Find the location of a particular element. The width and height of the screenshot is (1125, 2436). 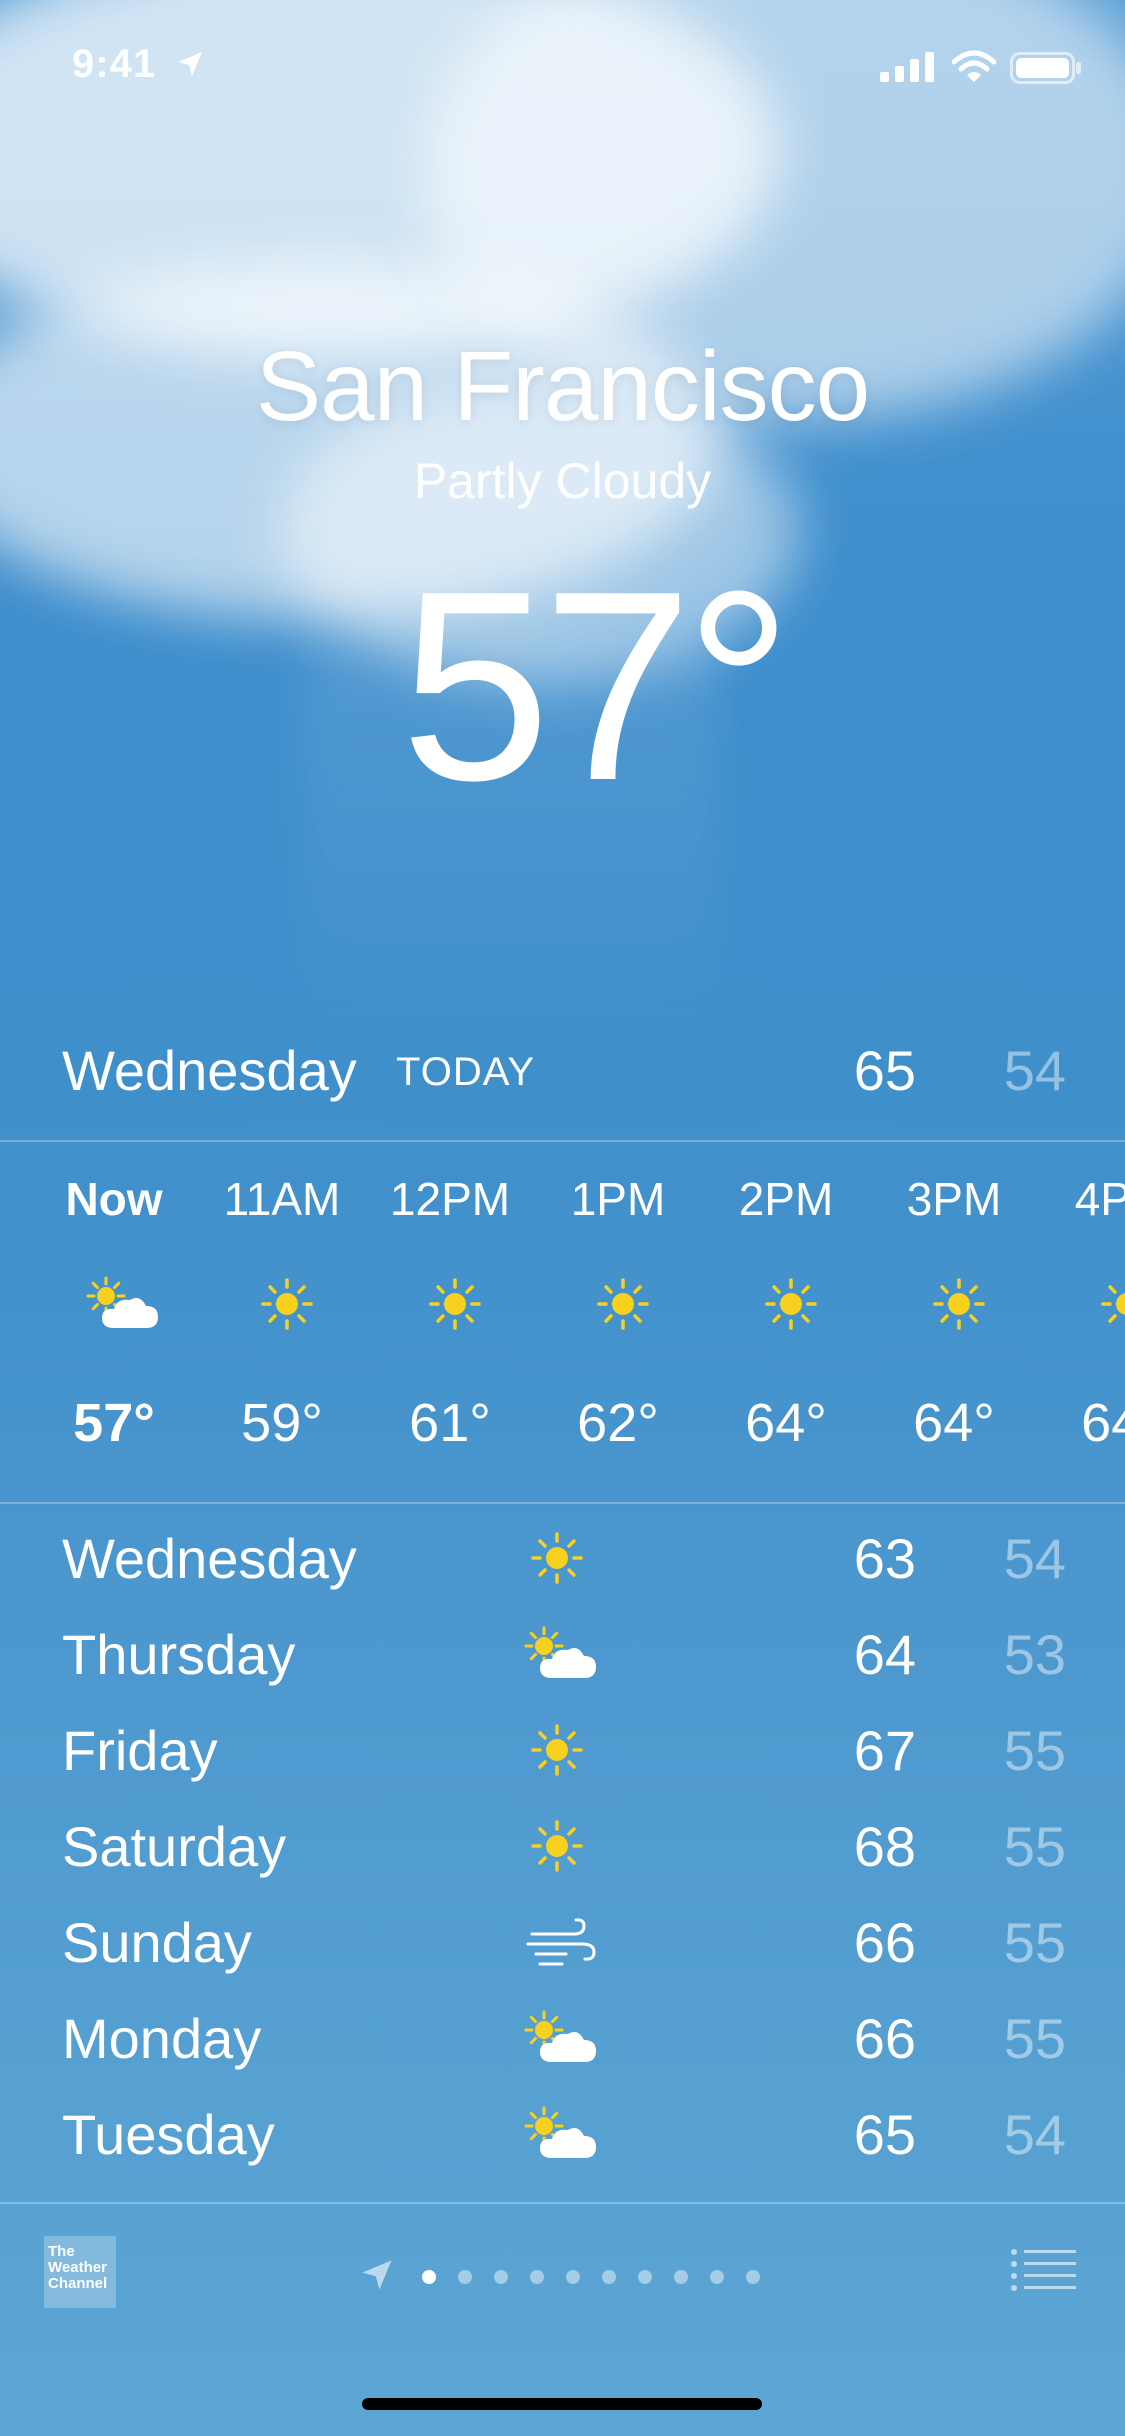

weather-channel-logo: The Weather Channel is located at coordinates (80, 2272).